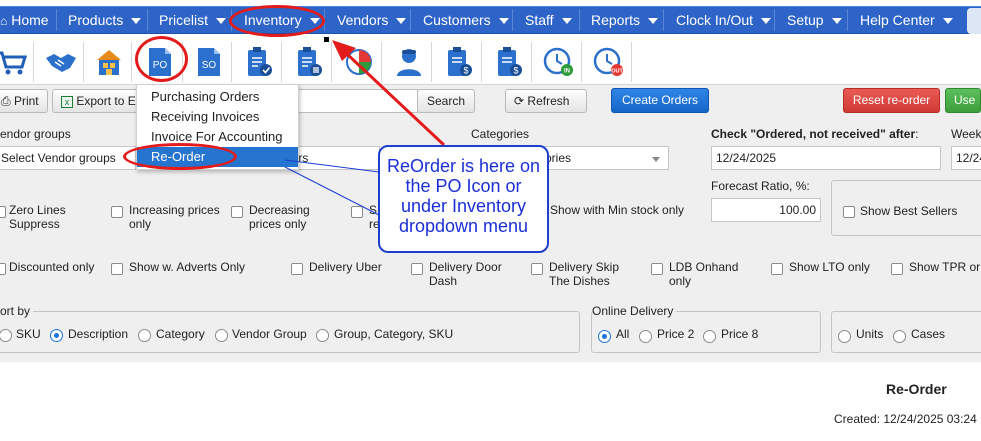 The image size is (981, 441). I want to click on handle-marker, so click(326, 39).